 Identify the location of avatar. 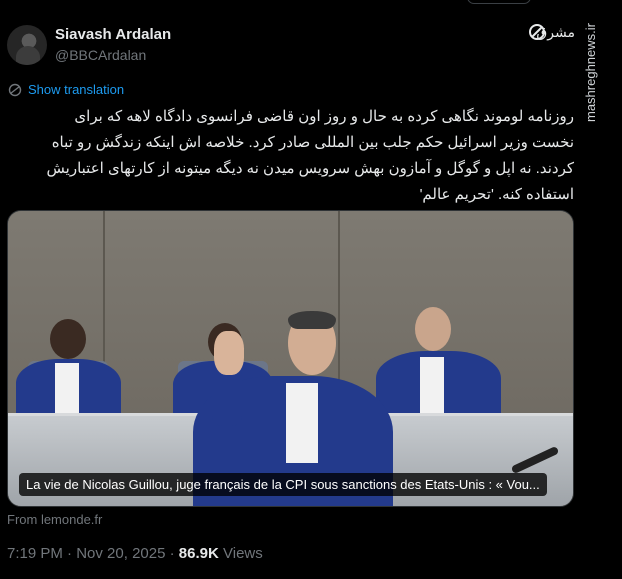
(27, 45).